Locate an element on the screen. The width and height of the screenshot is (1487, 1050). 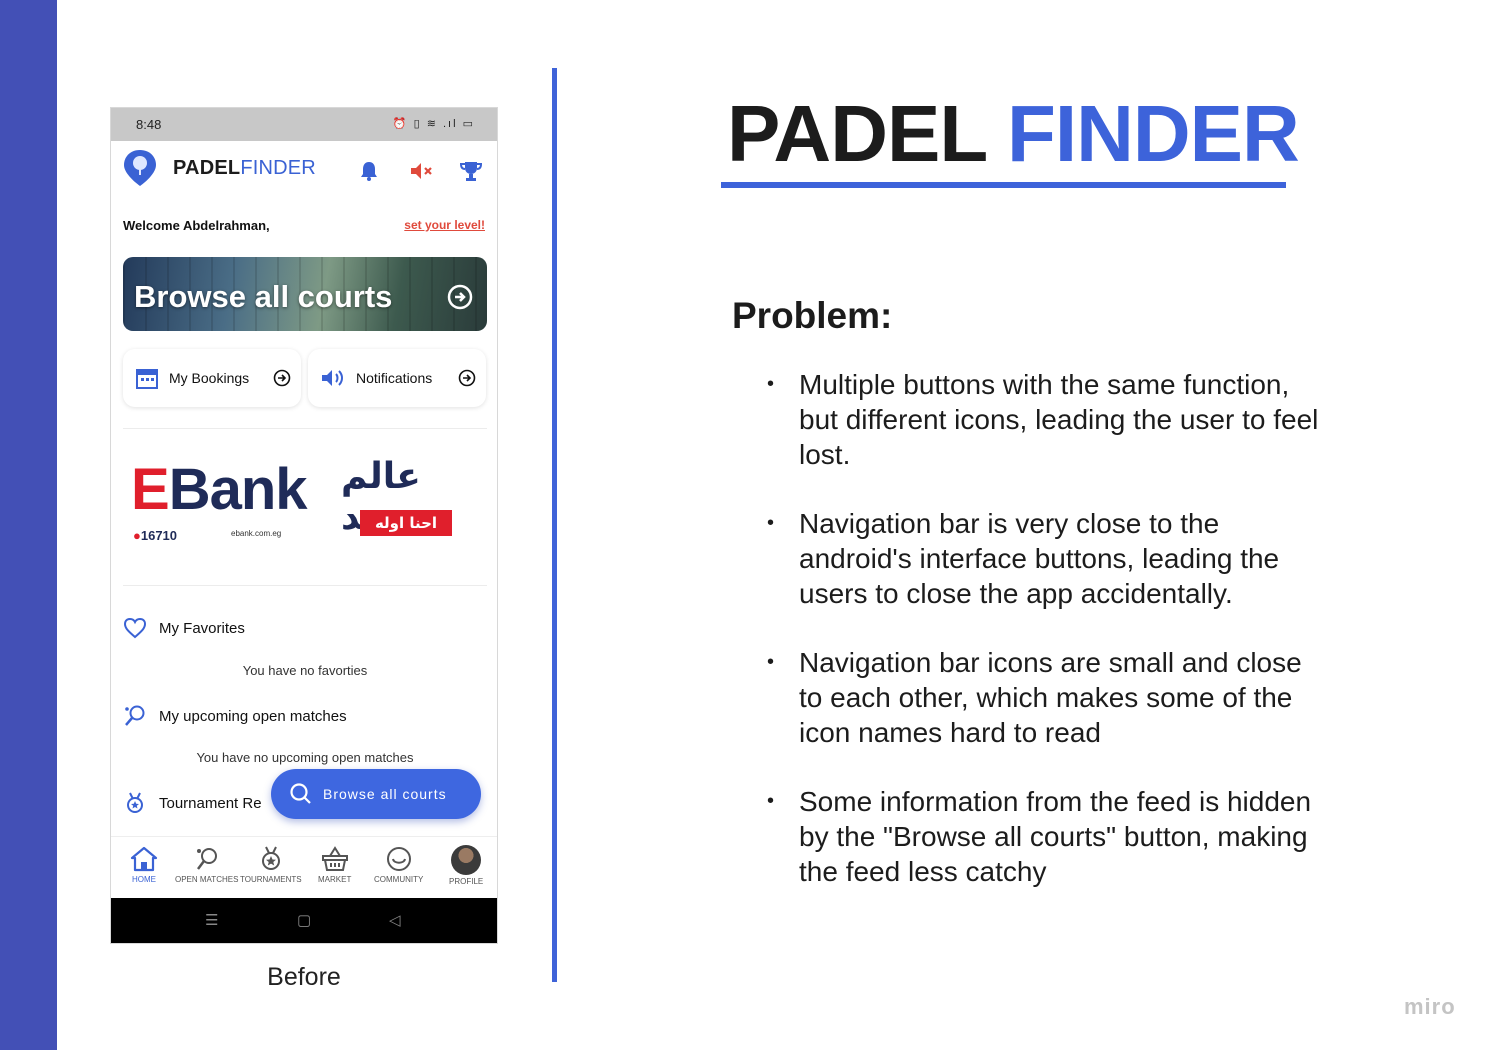
favorites-empty: You have no favorties is located at coordinates (305, 670).